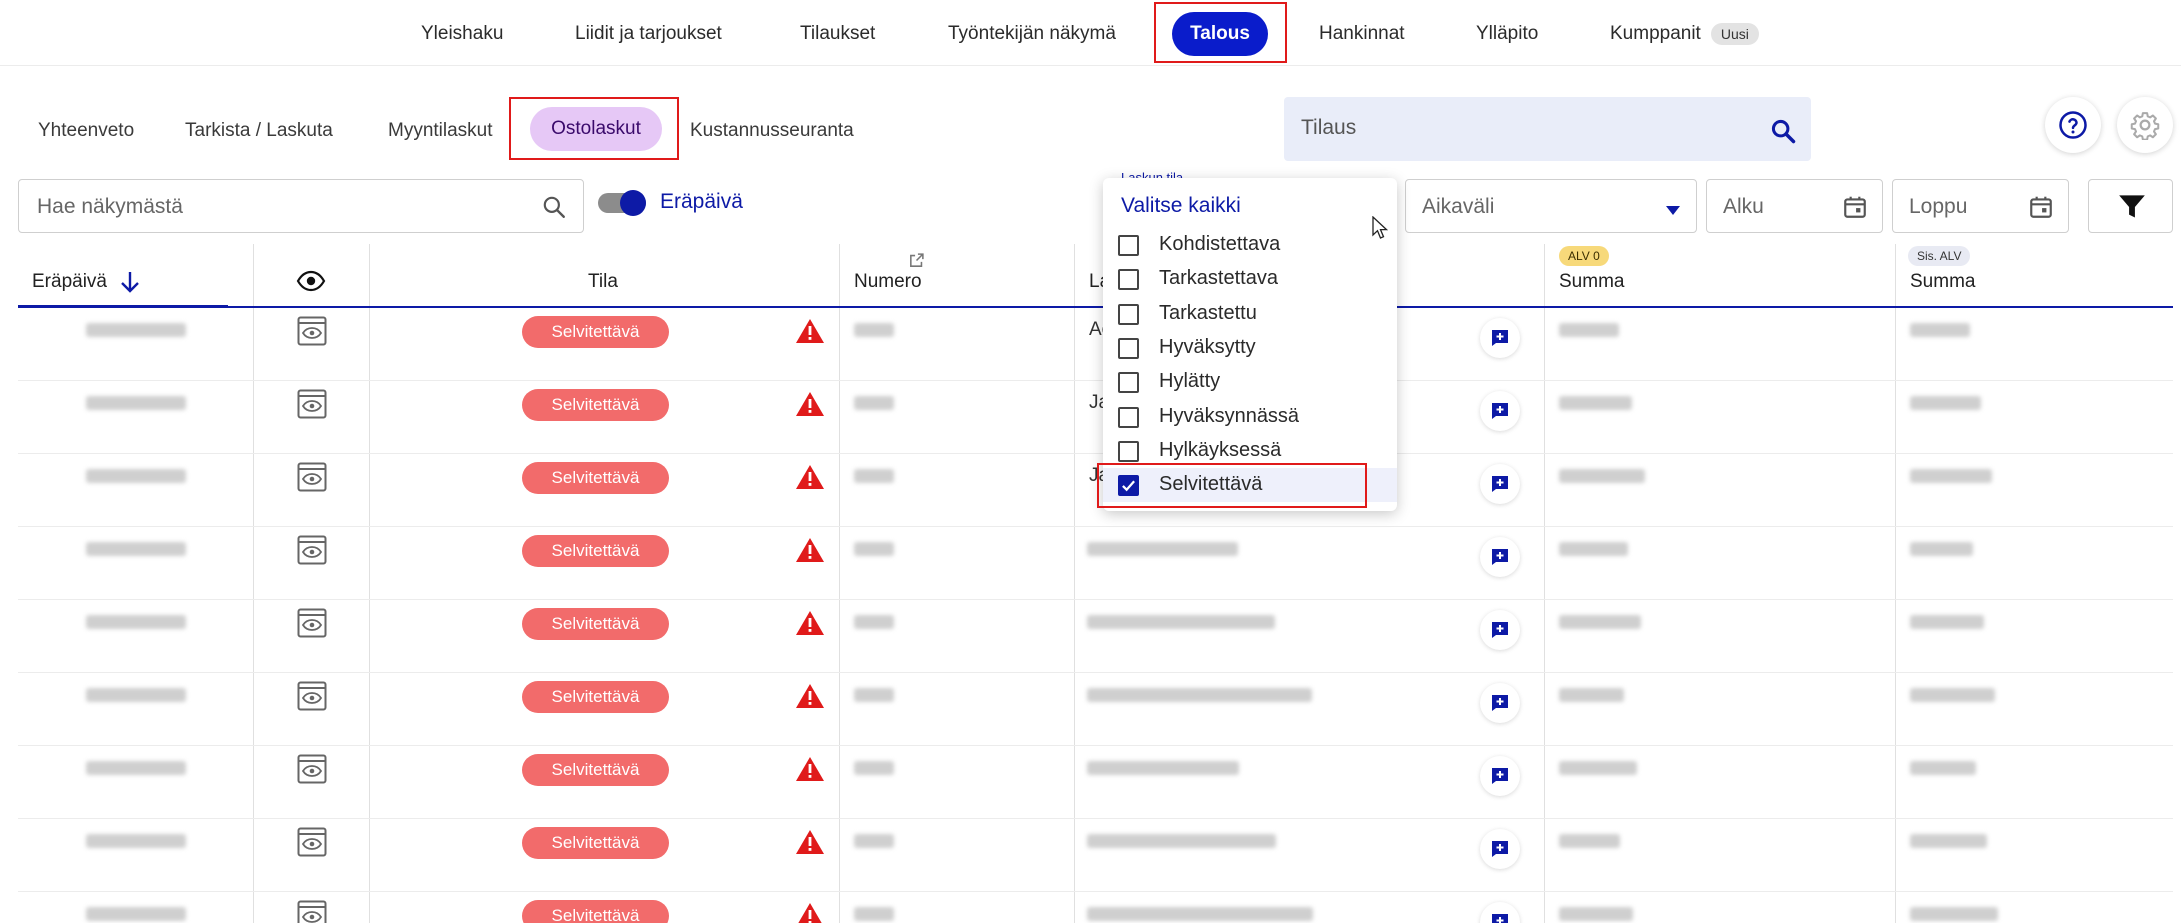  What do you see at coordinates (136, 549) in the screenshot?
I see `due-date-redacted` at bounding box center [136, 549].